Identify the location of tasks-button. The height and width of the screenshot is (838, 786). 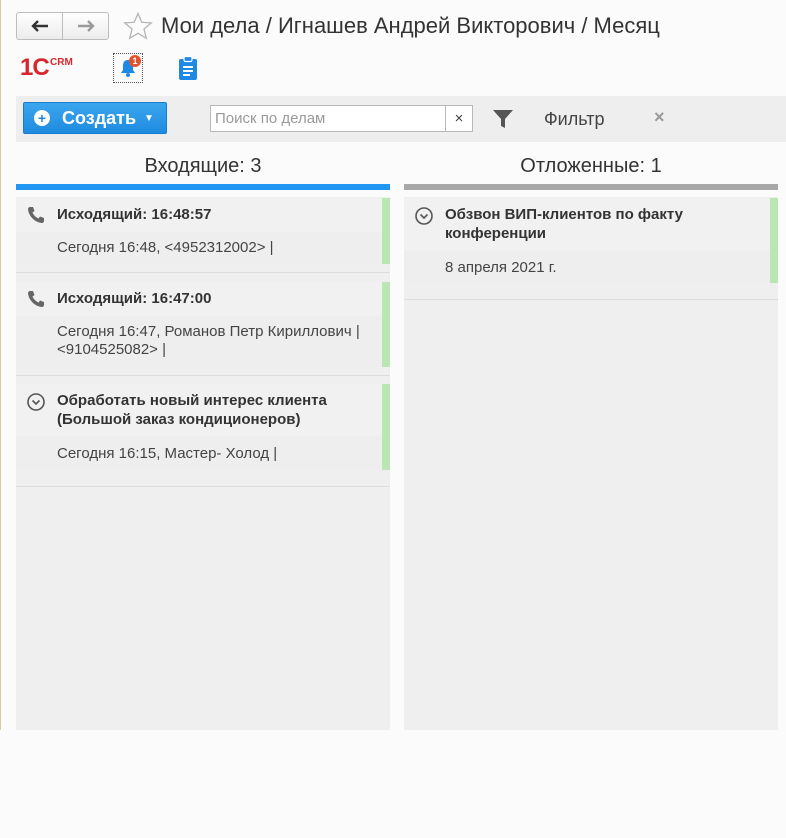
(188, 68).